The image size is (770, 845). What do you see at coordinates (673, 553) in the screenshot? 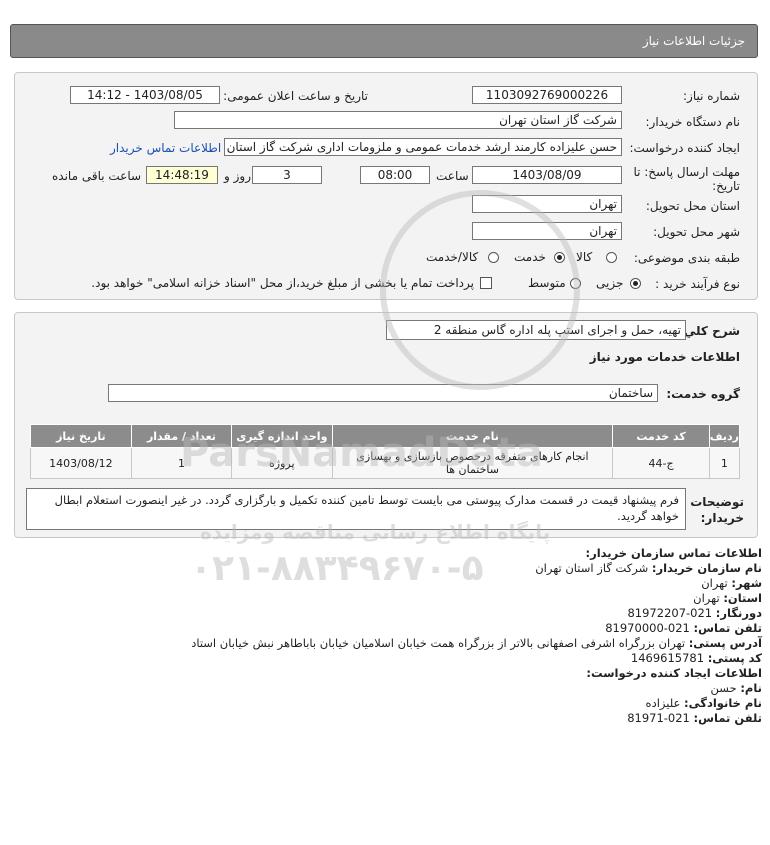
I see `contact-org-heading: اطلاعات تماس سازمان خریدار:` at bounding box center [673, 553].